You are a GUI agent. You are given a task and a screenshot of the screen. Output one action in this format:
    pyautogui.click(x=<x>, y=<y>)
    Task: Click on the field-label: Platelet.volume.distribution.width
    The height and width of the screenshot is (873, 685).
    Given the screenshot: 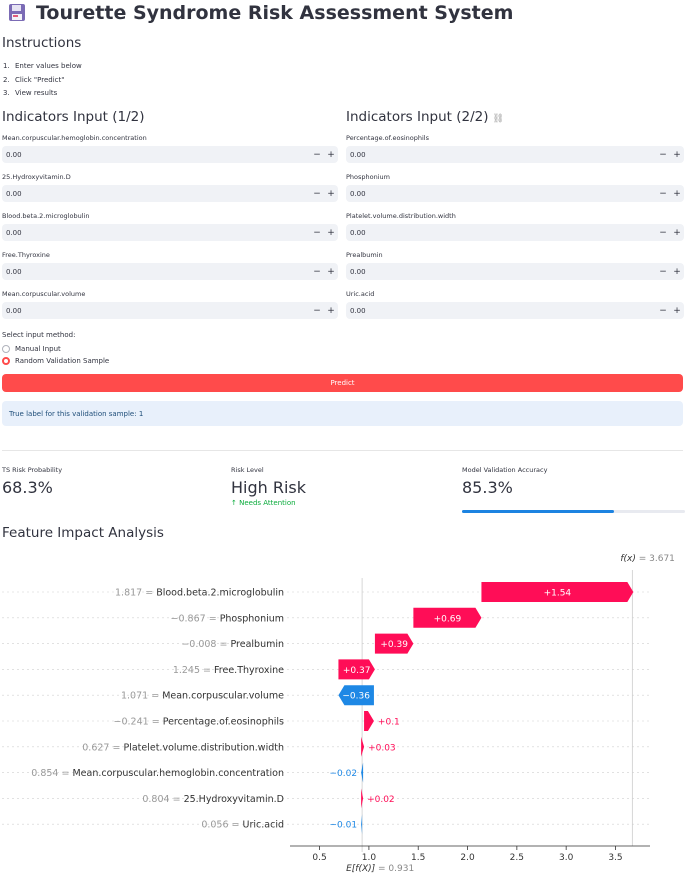 What is the action you would take?
    pyautogui.click(x=401, y=216)
    